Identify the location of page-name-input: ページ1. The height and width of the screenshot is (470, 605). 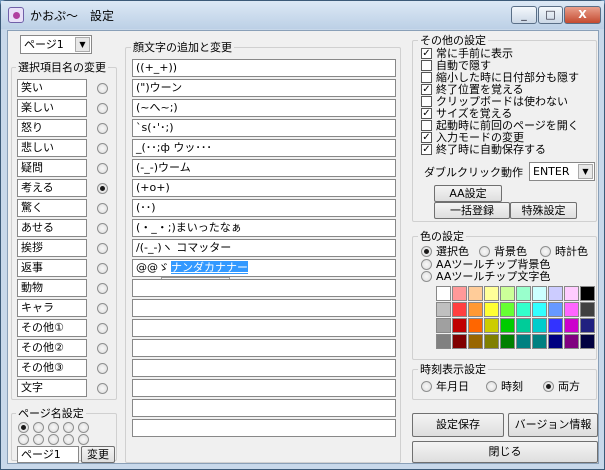
(48, 454).